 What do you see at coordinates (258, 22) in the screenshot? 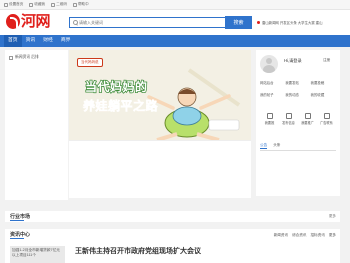
I see `location-icon` at bounding box center [258, 22].